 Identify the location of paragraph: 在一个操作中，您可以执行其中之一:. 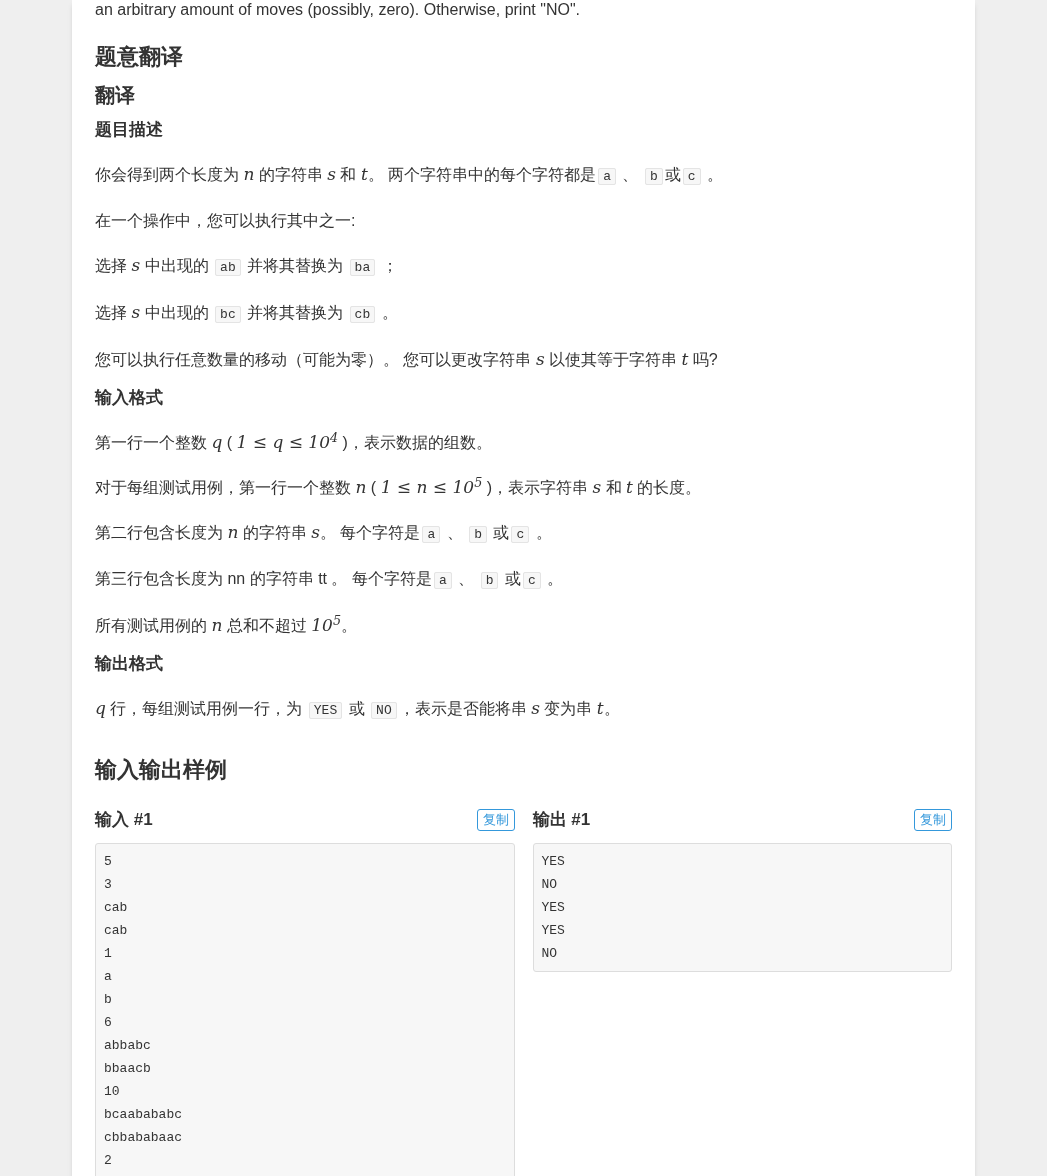
(226, 221).